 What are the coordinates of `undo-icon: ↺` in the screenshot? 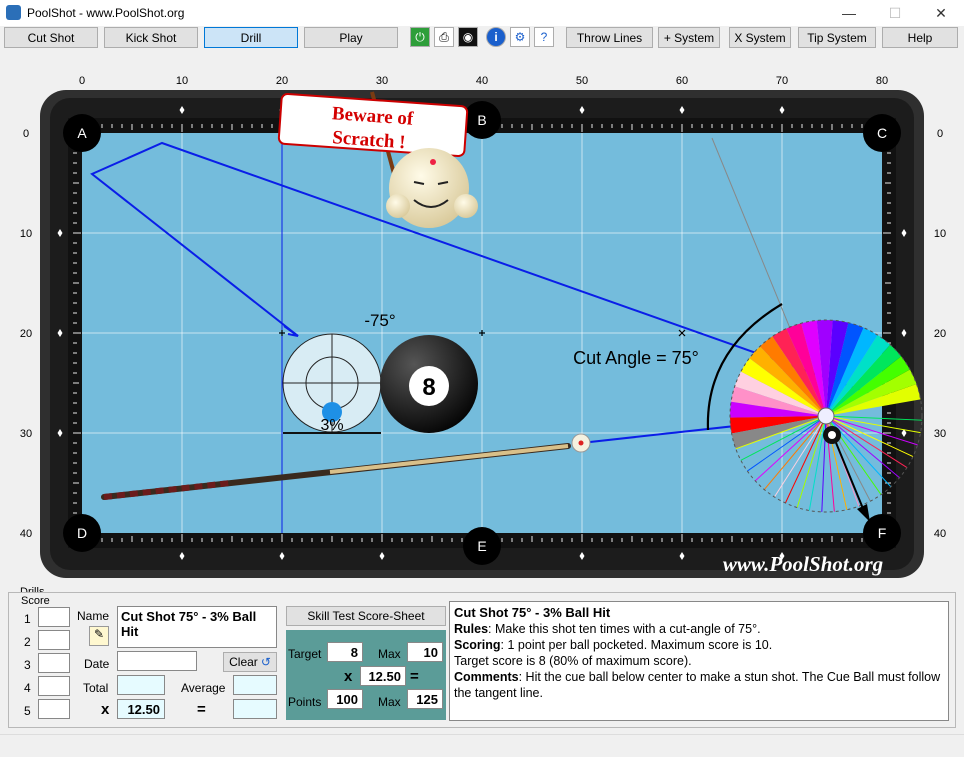 It's located at (265, 662).